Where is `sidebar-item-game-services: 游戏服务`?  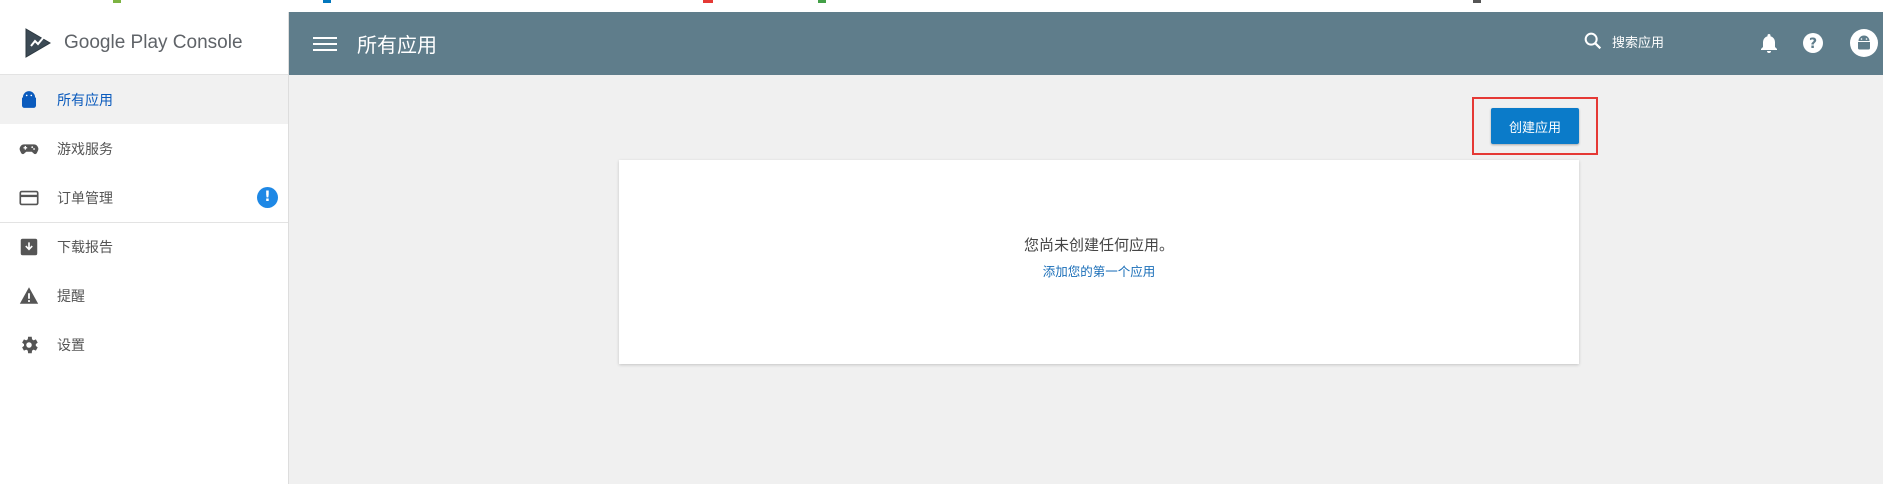 sidebar-item-game-services: 游戏服务 is located at coordinates (144, 148).